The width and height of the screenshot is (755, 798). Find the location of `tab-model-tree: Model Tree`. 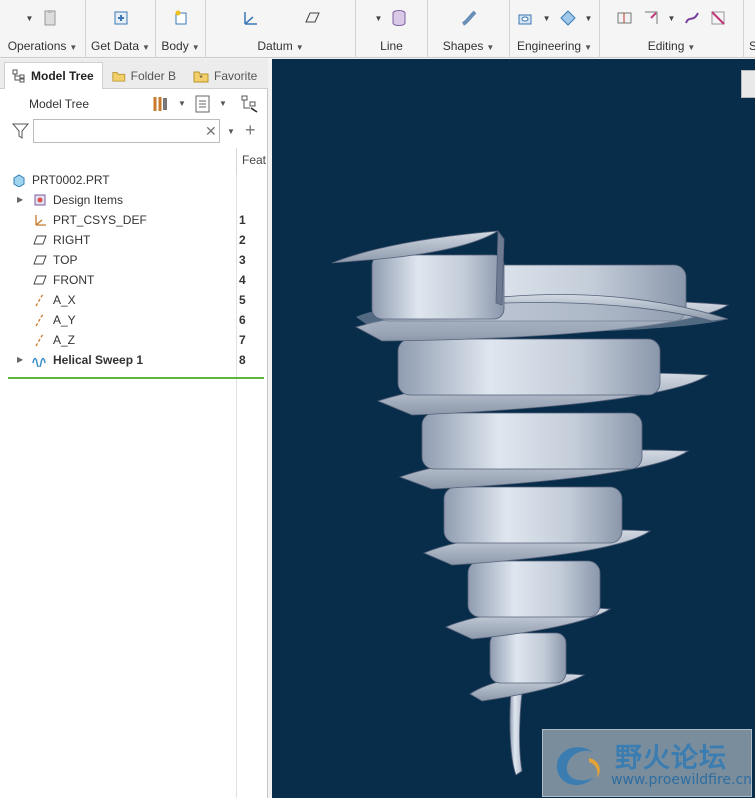

tab-model-tree: Model Tree is located at coordinates (53, 75).